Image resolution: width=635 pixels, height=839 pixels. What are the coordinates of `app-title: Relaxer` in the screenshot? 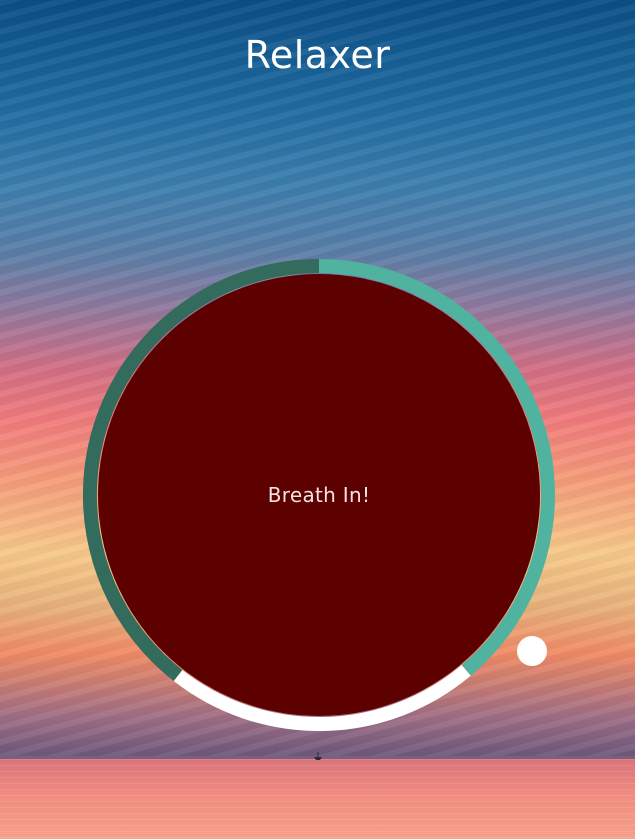 It's located at (317, 55).